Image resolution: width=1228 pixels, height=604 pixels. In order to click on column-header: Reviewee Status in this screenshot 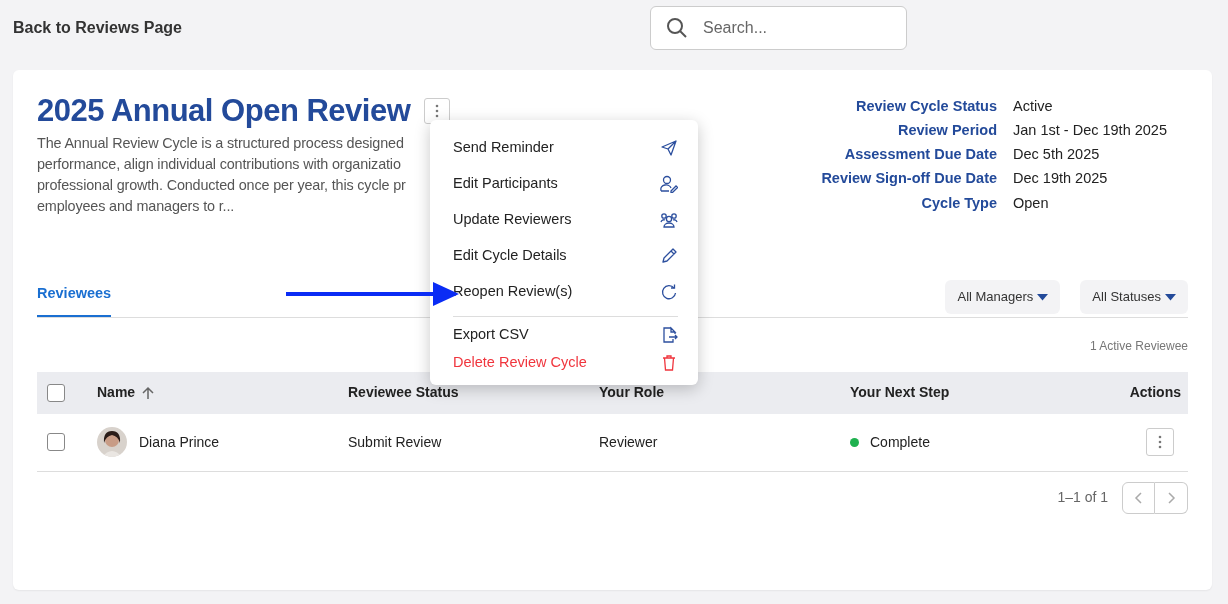, I will do `click(403, 393)`.